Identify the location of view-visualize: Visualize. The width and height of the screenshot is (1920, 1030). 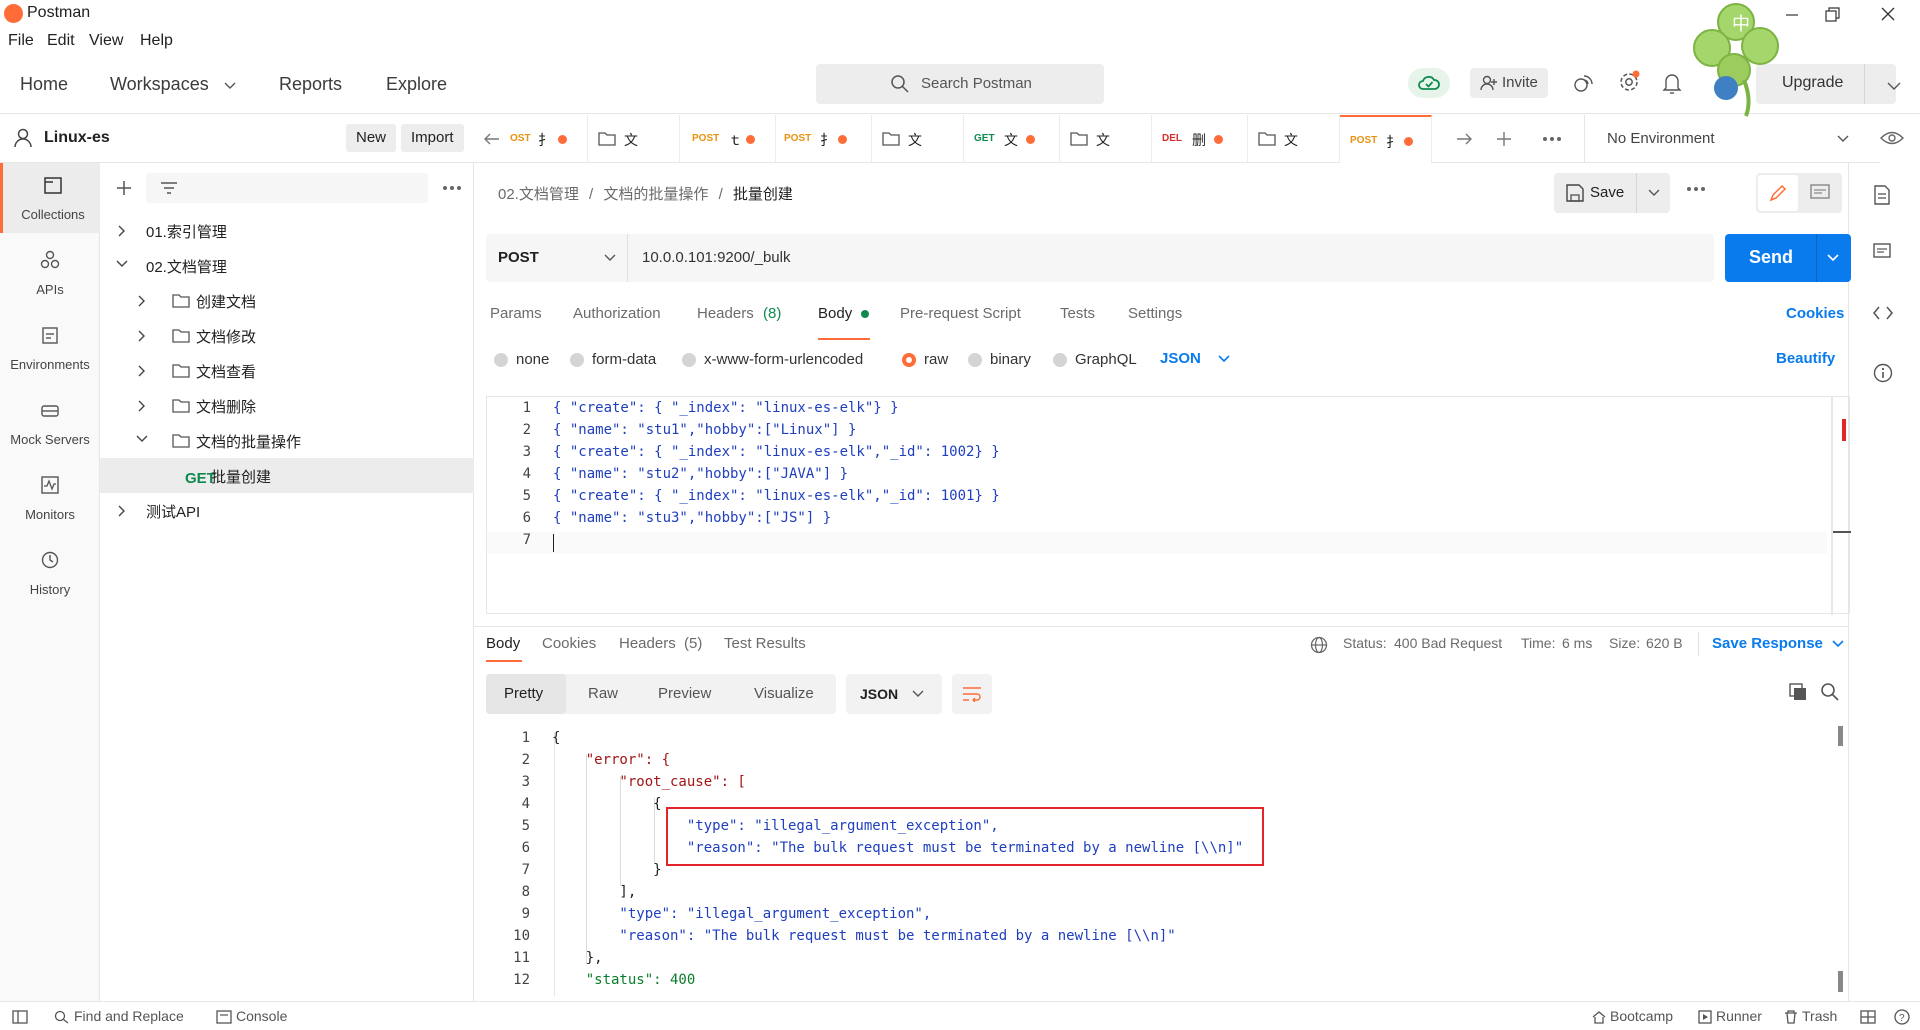
(784, 693).